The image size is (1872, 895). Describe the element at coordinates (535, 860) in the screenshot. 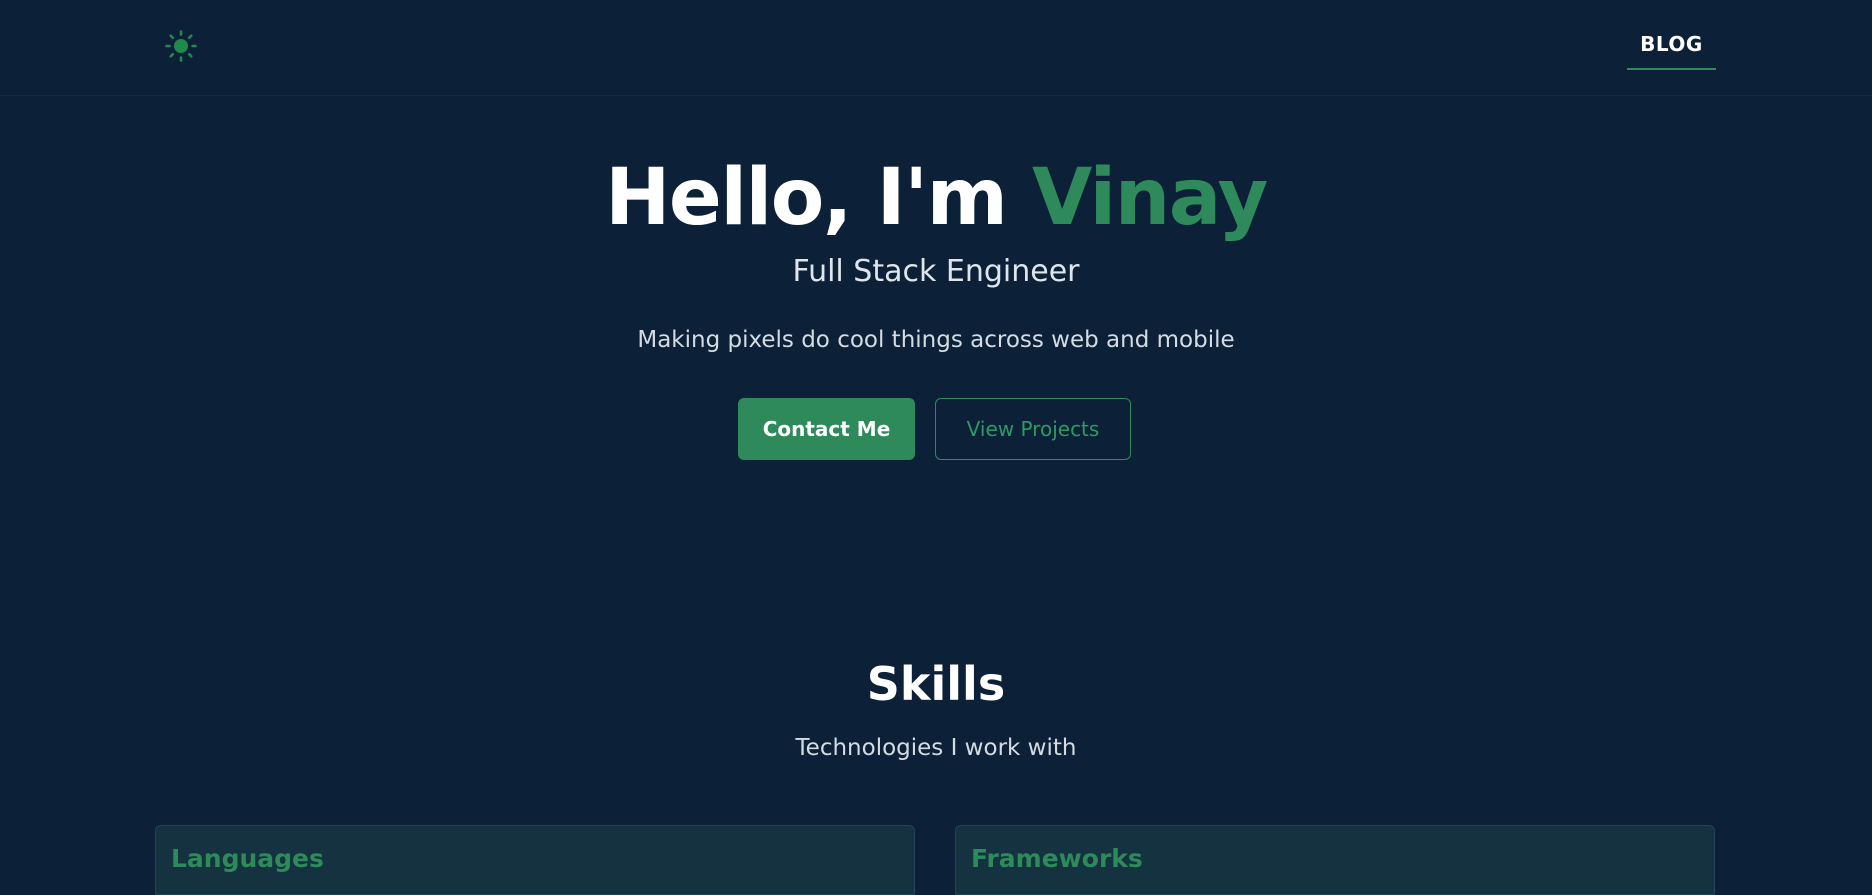

I see `skill-card-languages: Languages` at that location.